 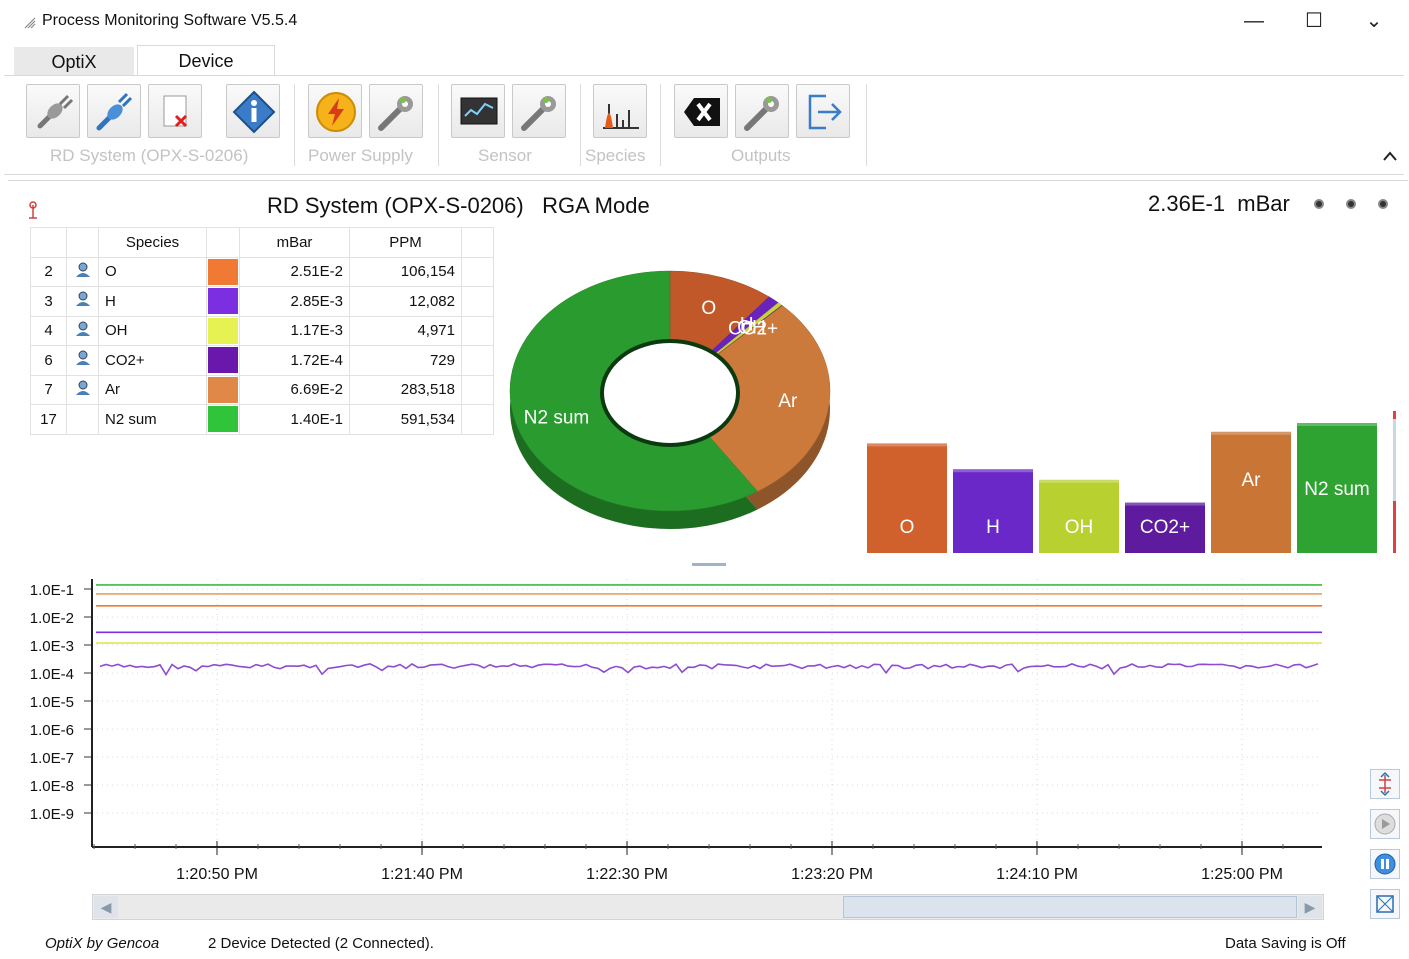 What do you see at coordinates (1374, 21) in the screenshot?
I see `close-button: ⌄` at bounding box center [1374, 21].